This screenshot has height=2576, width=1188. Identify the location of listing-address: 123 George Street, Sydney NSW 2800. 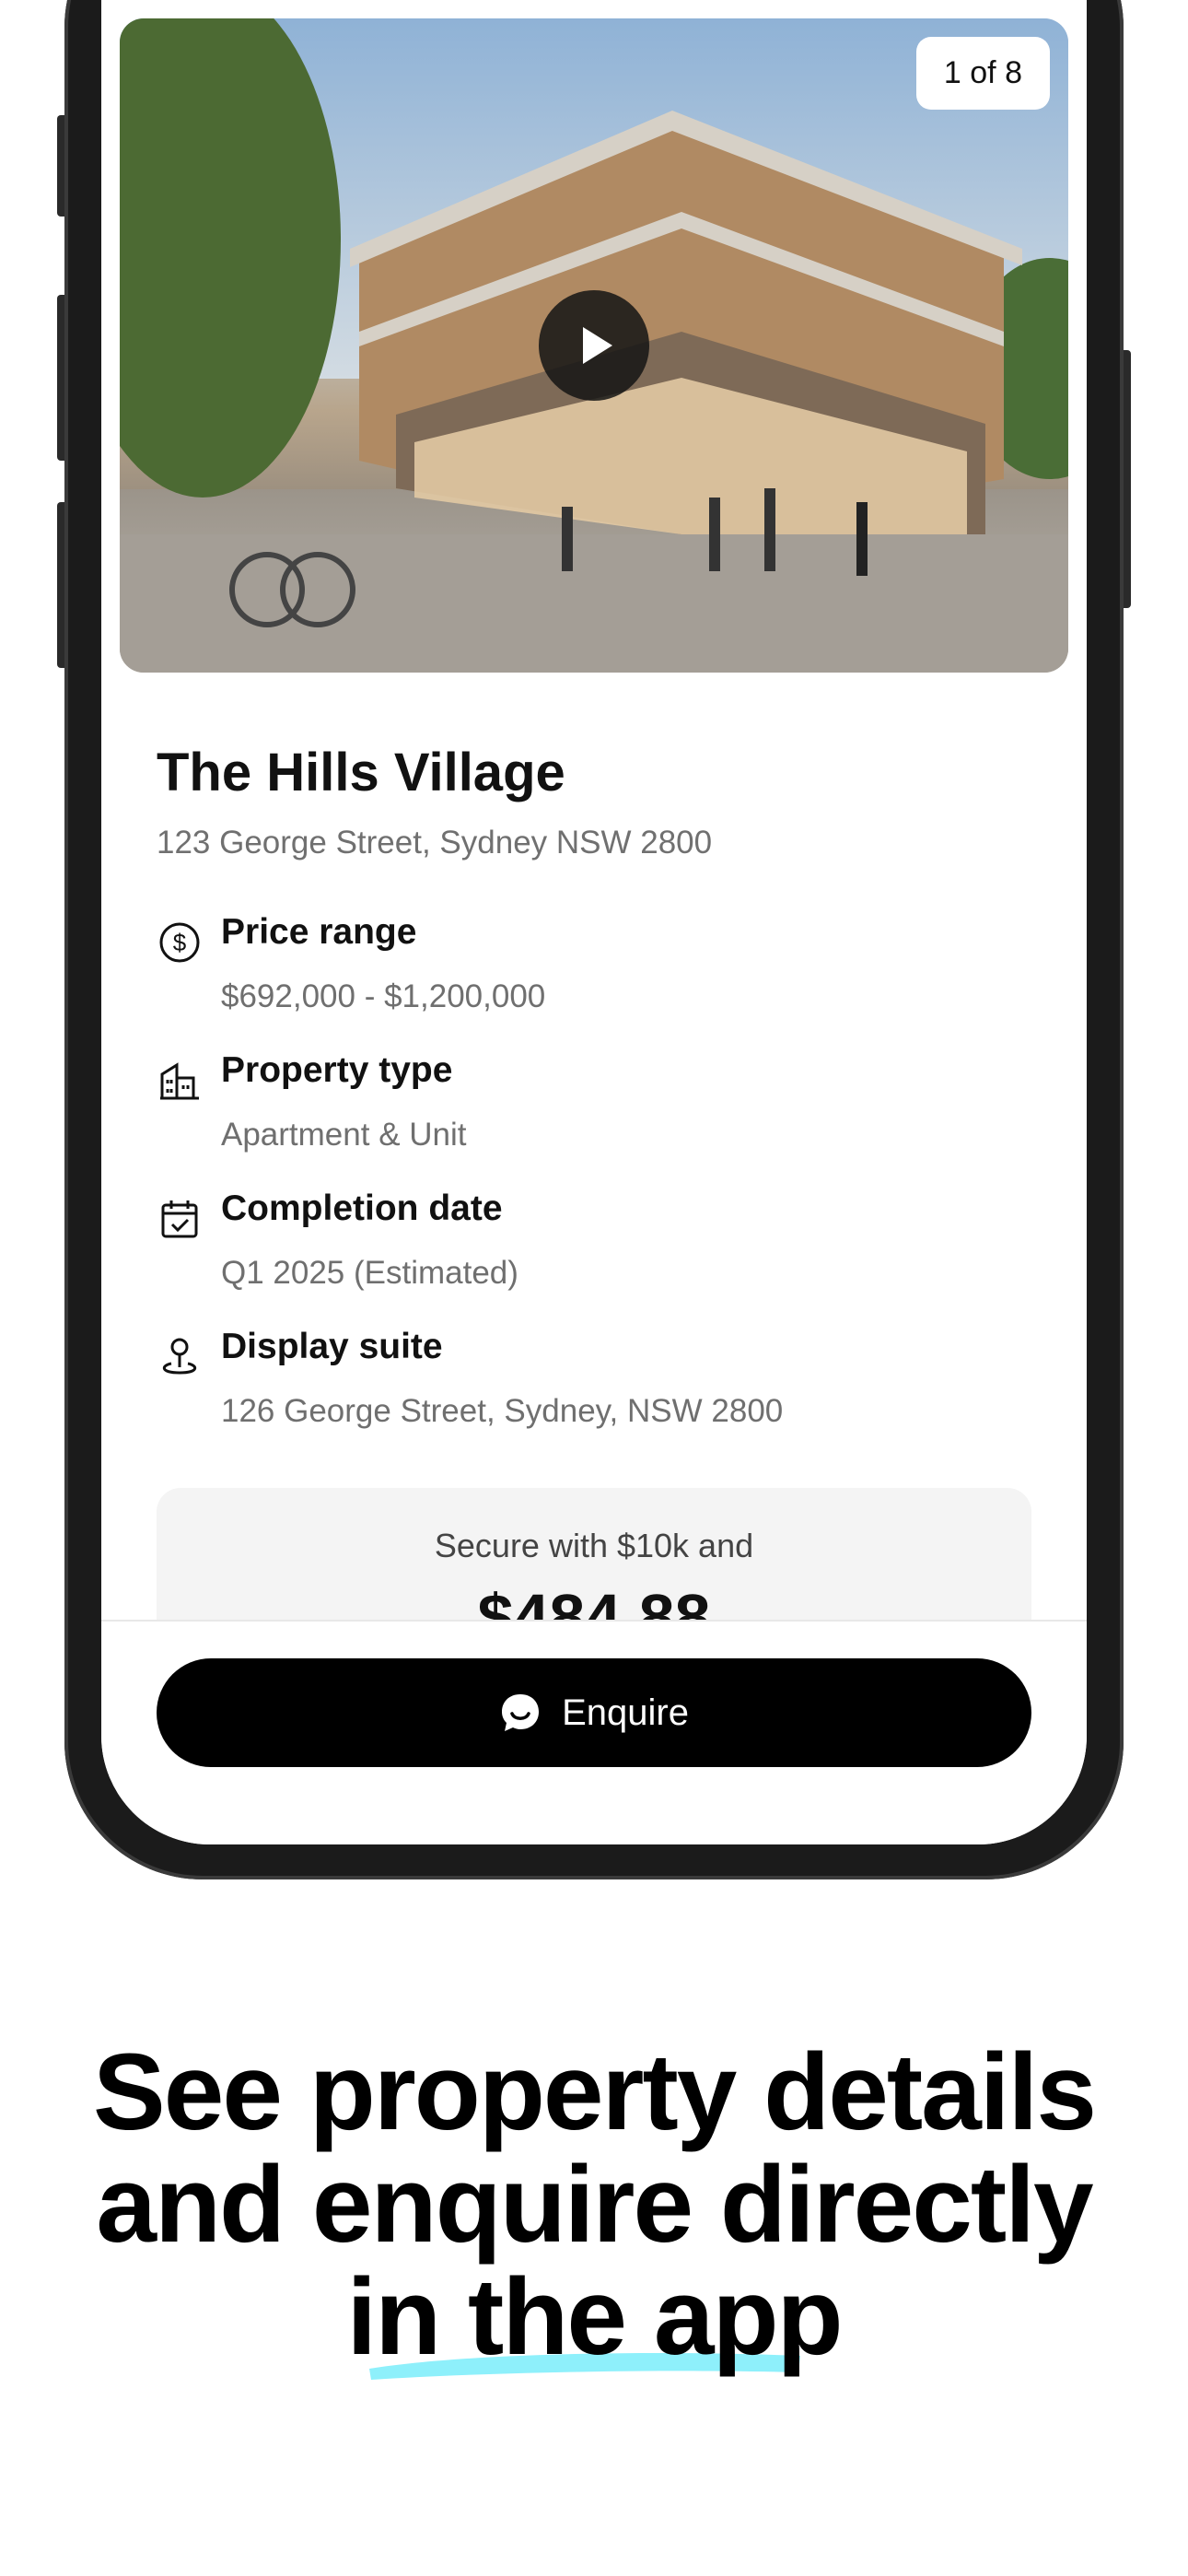
(435, 843).